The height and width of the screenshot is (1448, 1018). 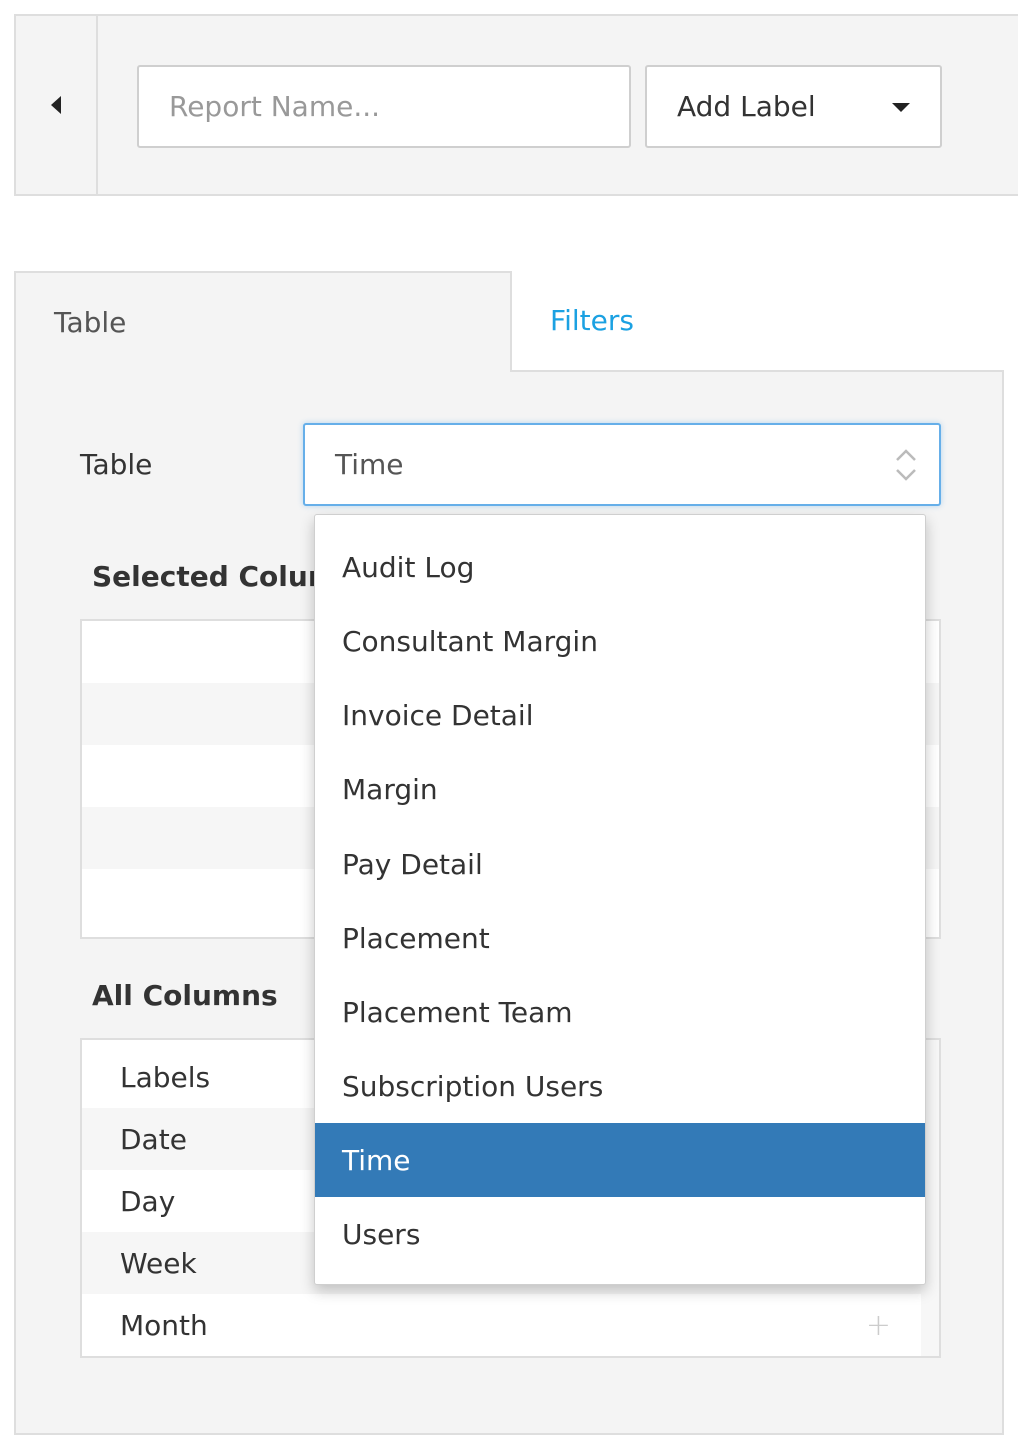 I want to click on caret-down-icon, so click(x=901, y=107).